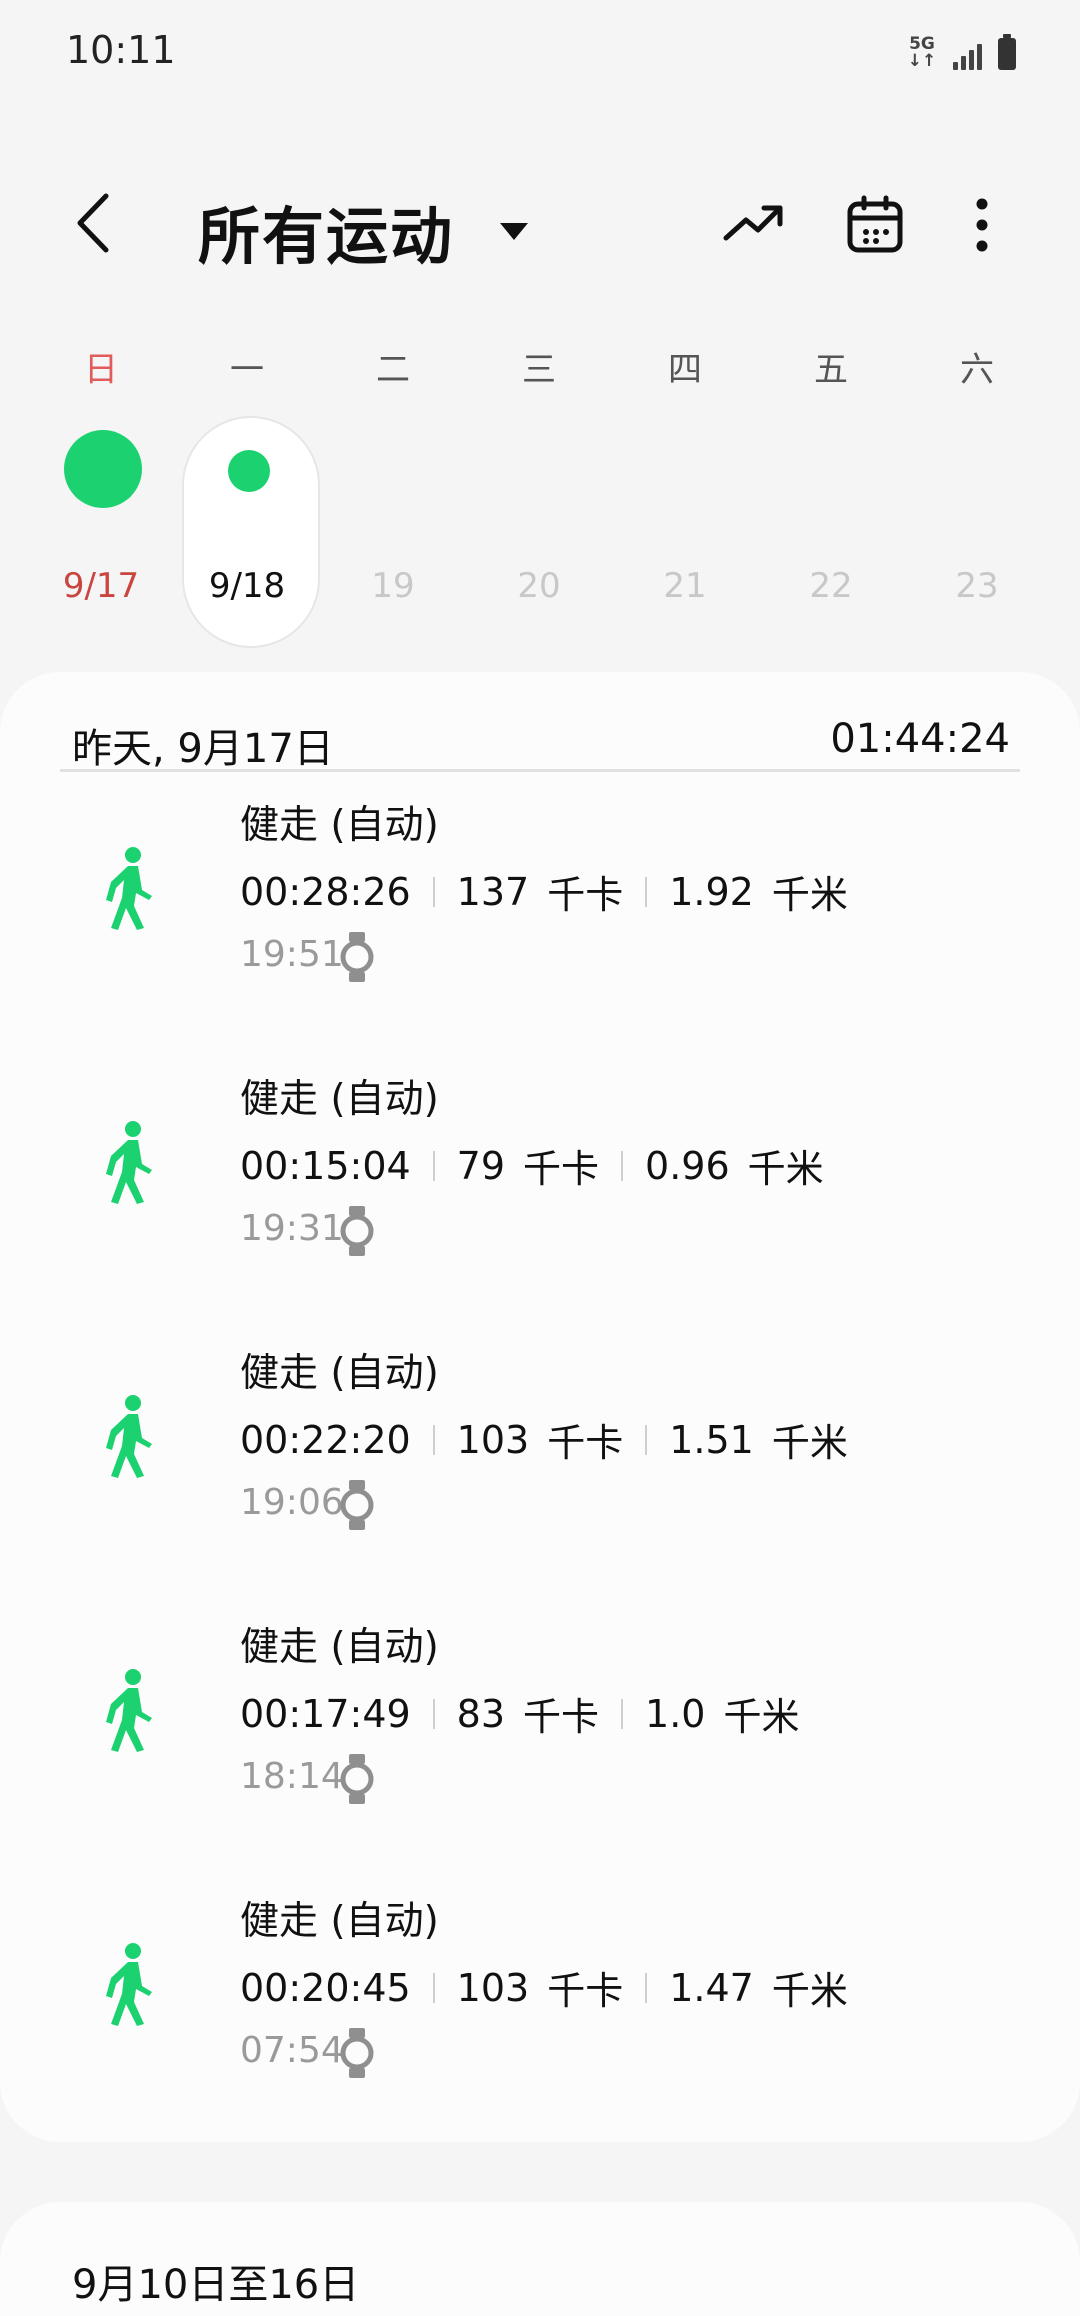 This screenshot has width=1080, height=2316. Describe the element at coordinates (831, 370) in the screenshot. I see `day-label: 五` at that location.